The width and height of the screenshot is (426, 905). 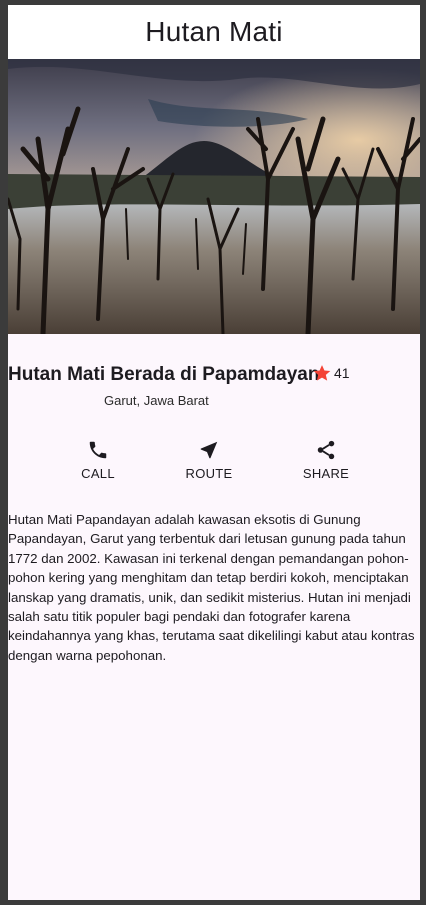 I want to click on route-label: ROUTE, so click(x=209, y=473).